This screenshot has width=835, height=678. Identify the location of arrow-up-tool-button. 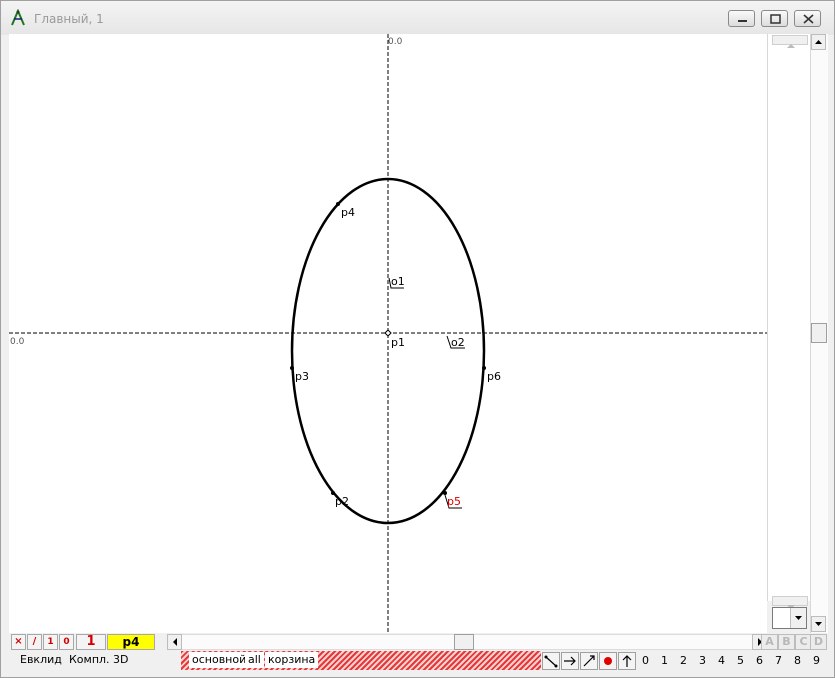
(627, 661).